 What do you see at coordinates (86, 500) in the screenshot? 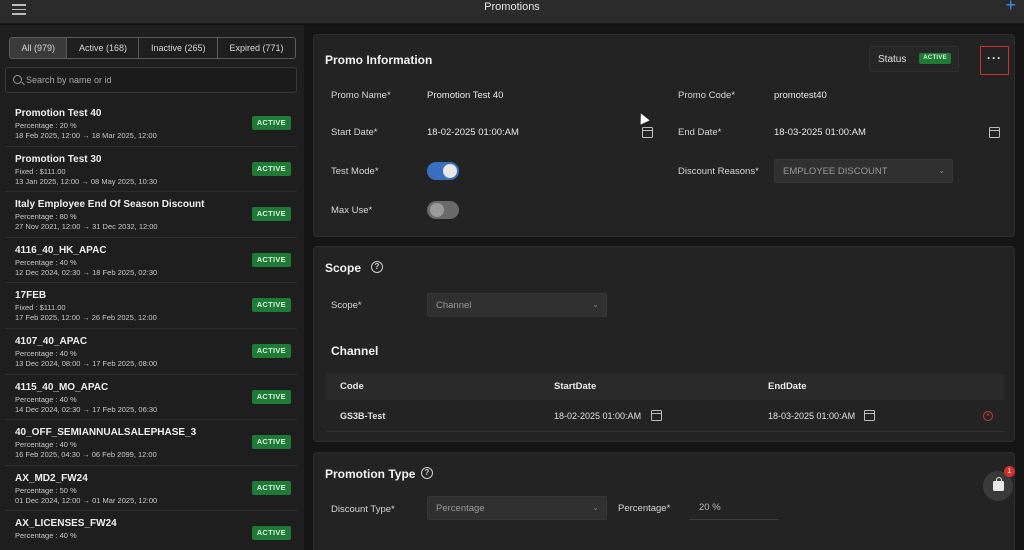
I see `promotion-dates: 01 Dec 2024, 12:00 → 01 Mar 2025, 12:00` at bounding box center [86, 500].